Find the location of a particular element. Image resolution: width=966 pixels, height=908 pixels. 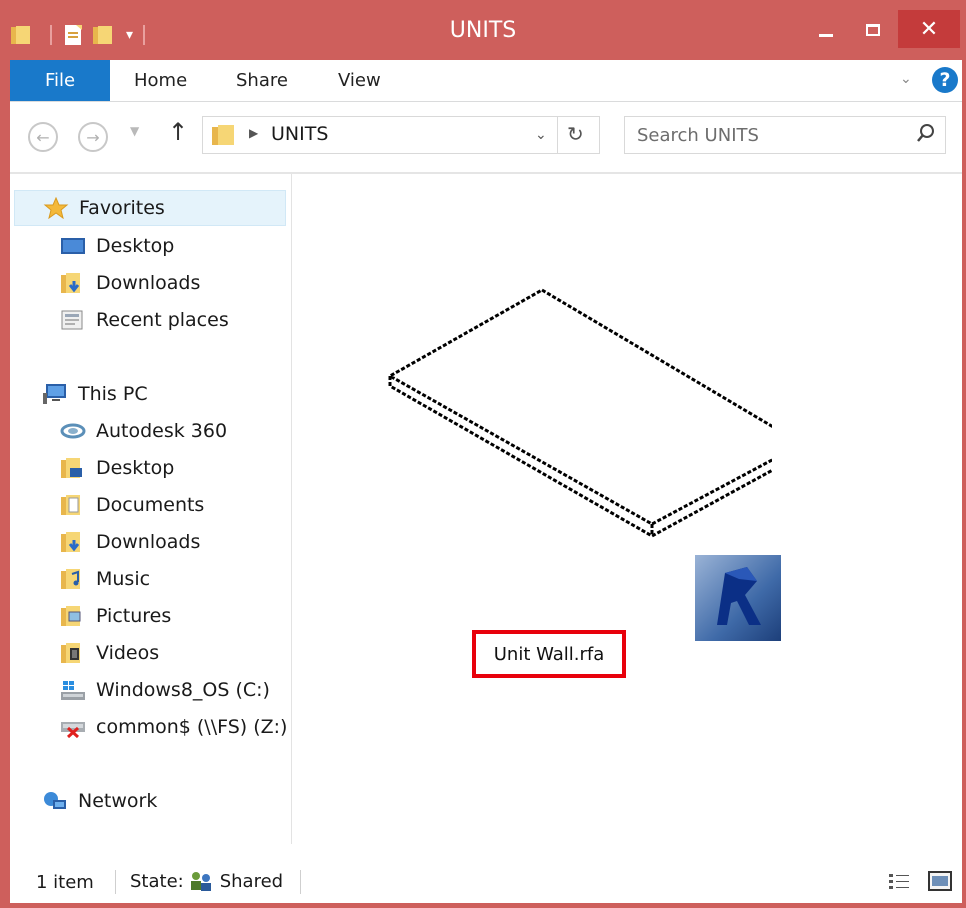

nav-label: This PC is located at coordinates (113, 394).